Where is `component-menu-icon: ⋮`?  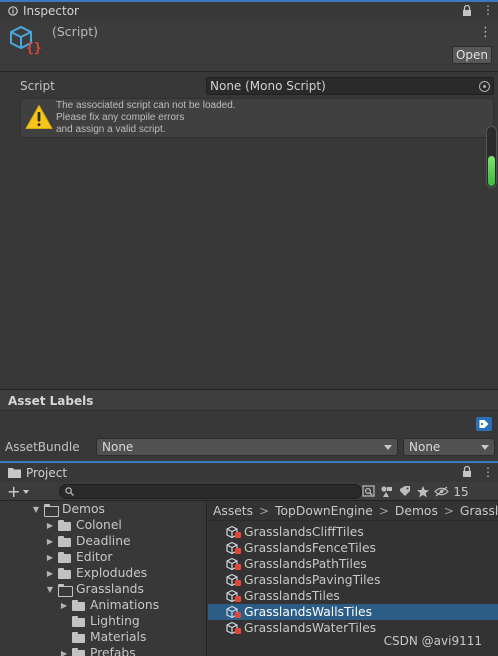 component-menu-icon: ⋮ is located at coordinates (485, 32).